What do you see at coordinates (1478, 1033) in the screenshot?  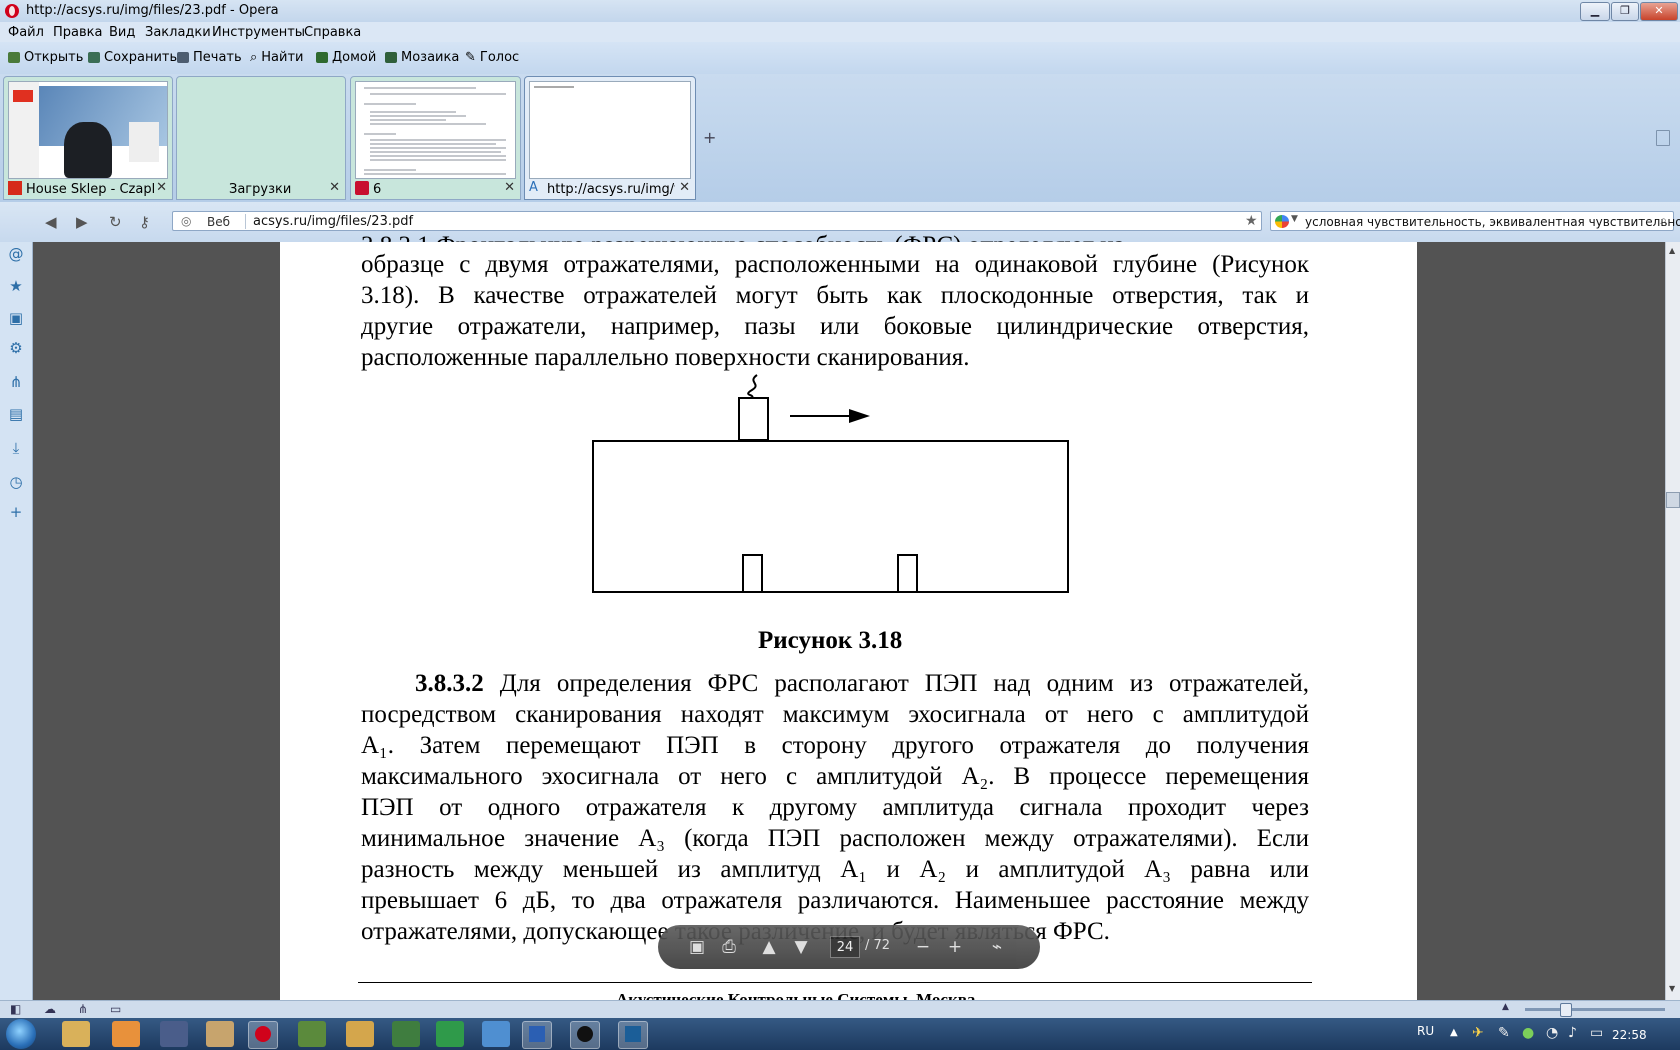 I see `tray-app-icon: ✈` at bounding box center [1478, 1033].